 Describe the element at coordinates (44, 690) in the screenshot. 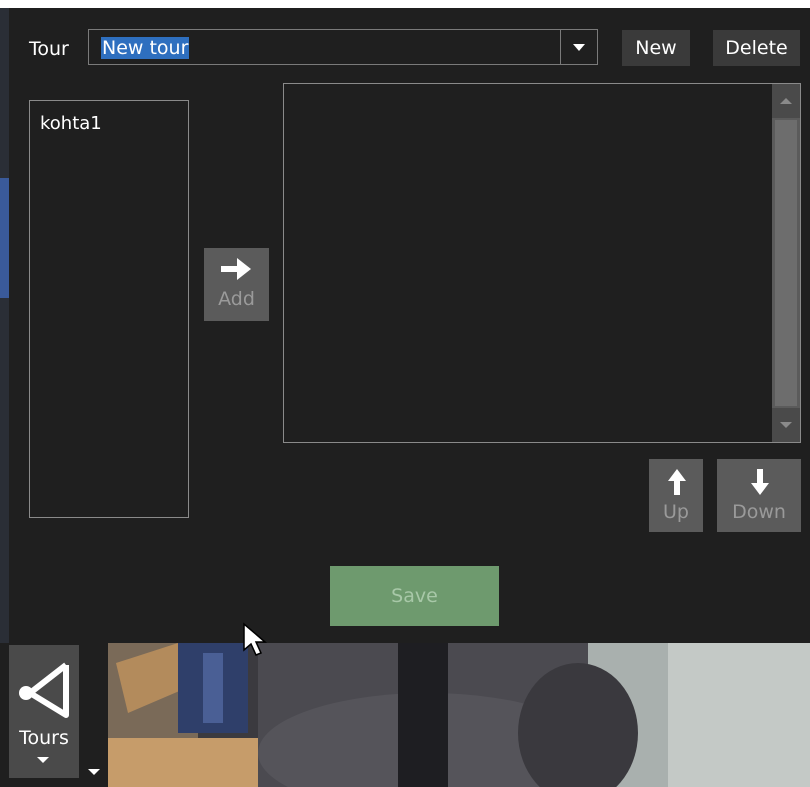

I see `tour-path-icon` at that location.